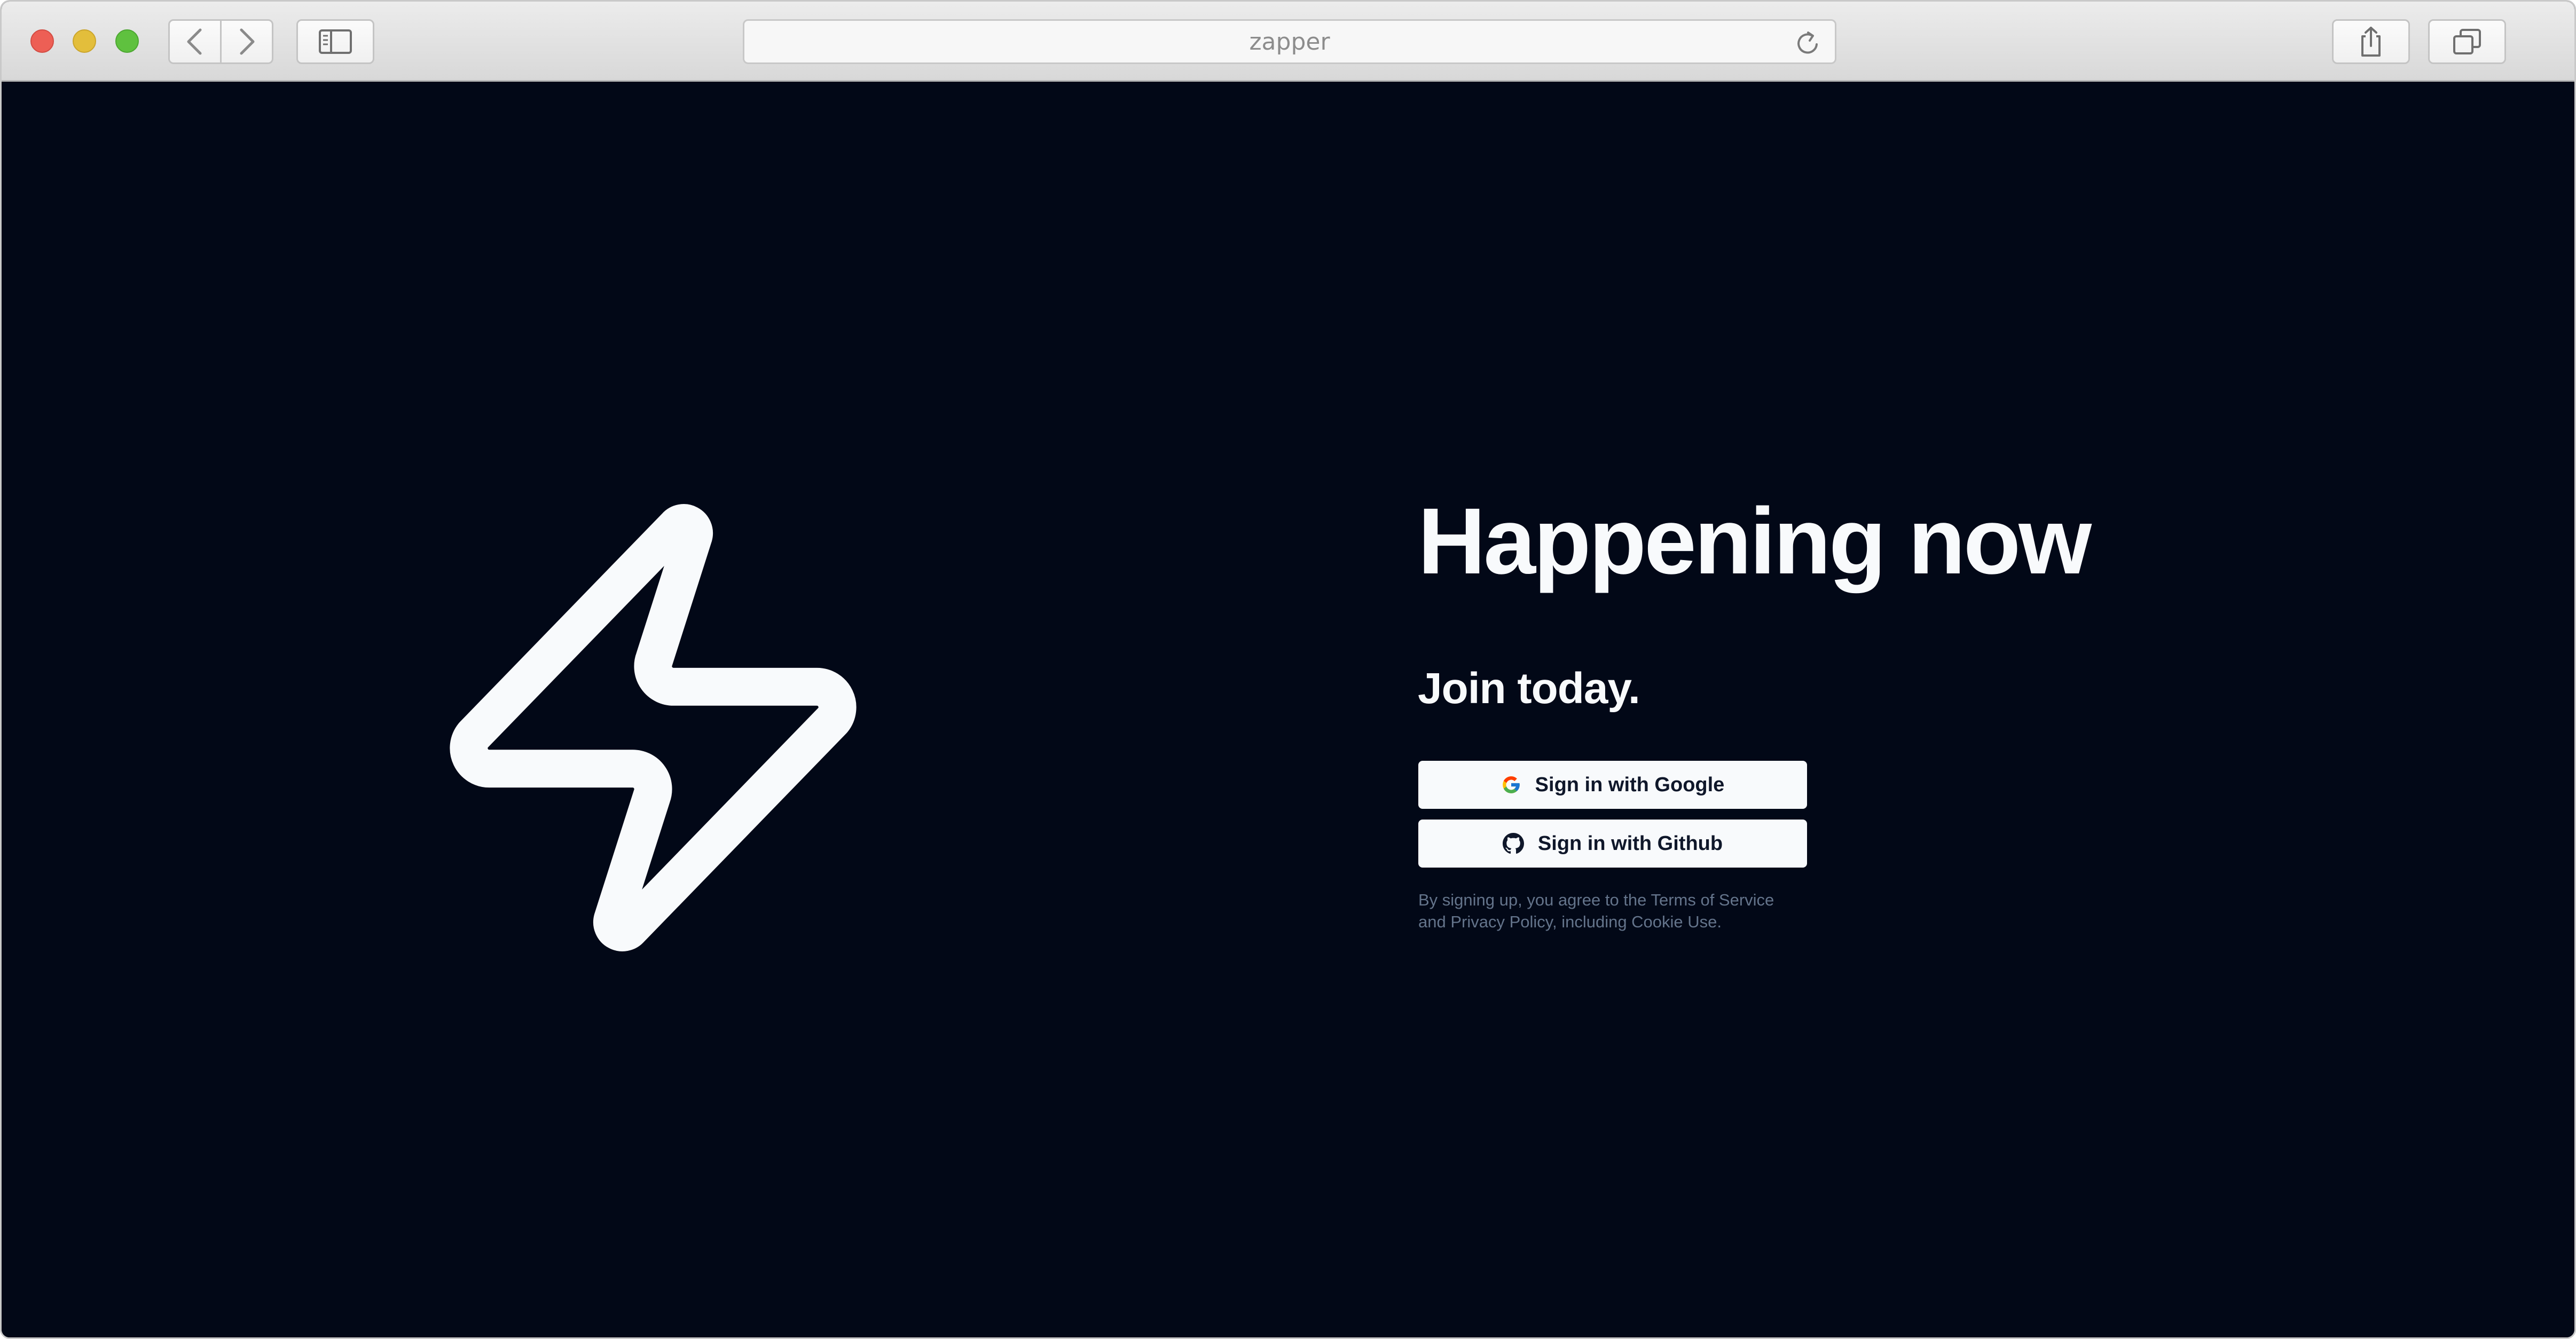 The width and height of the screenshot is (2576, 1339). What do you see at coordinates (1808, 43) in the screenshot?
I see `reload-icon` at bounding box center [1808, 43].